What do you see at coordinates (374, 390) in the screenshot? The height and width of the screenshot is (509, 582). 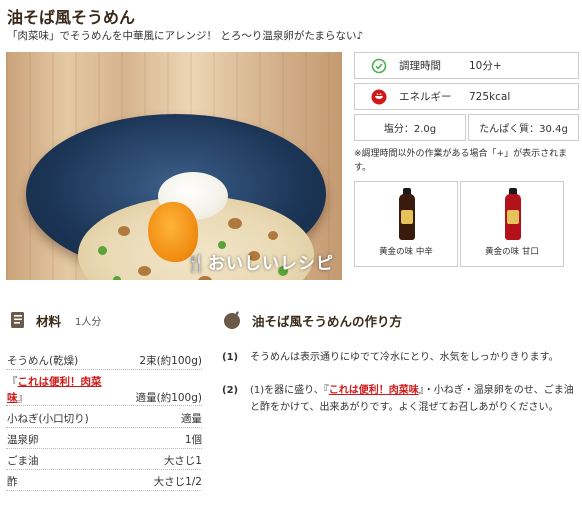 I see `nikusai-step-link: これは便利！肉菜味` at bounding box center [374, 390].